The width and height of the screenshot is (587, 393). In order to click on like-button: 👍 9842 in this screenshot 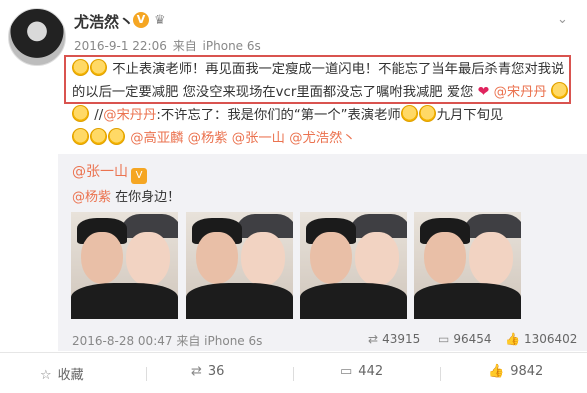, I will do `click(515, 371)`.